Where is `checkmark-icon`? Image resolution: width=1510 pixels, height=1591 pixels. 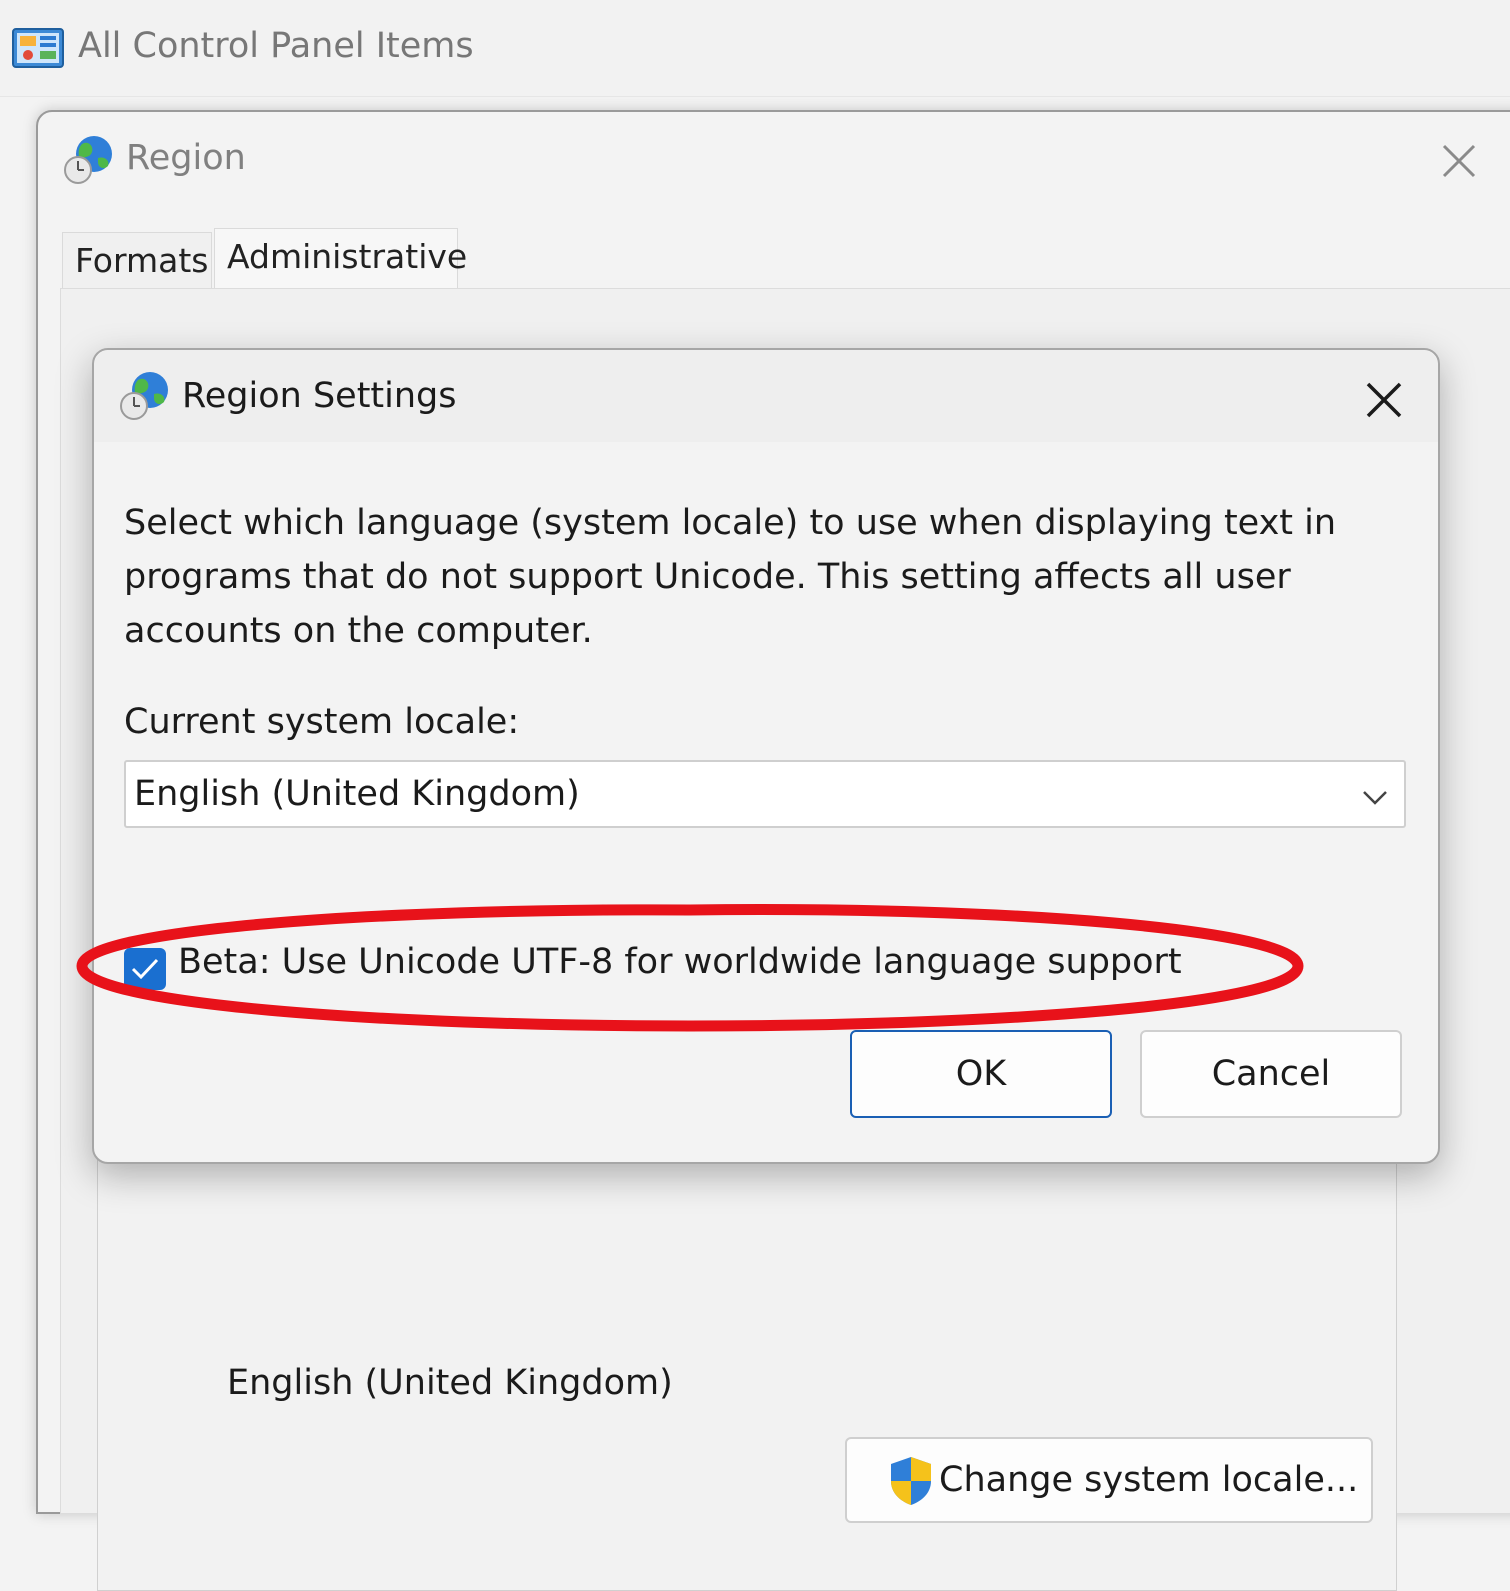 checkmark-icon is located at coordinates (145, 969).